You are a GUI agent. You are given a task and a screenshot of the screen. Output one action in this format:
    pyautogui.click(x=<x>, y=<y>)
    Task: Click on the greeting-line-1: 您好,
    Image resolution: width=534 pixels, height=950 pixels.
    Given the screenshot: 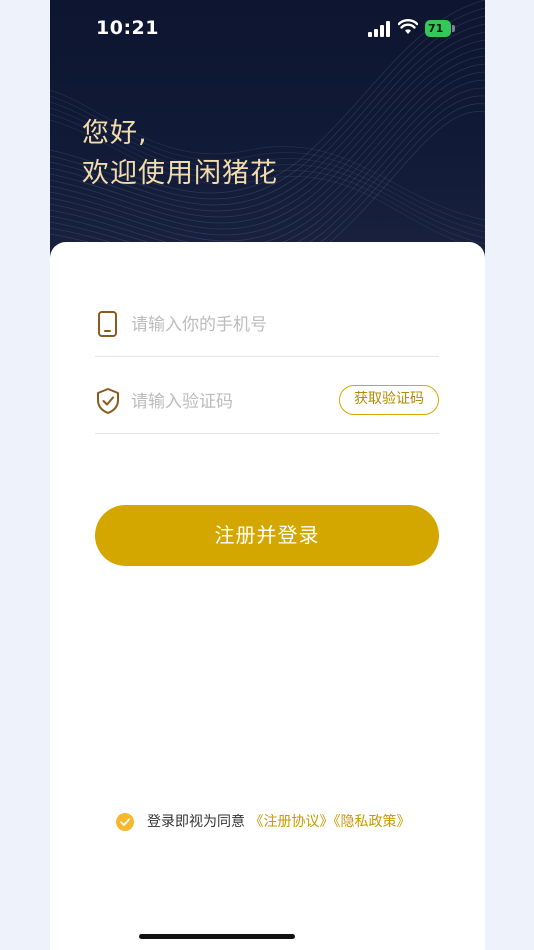 What is the action you would take?
    pyautogui.click(x=115, y=133)
    